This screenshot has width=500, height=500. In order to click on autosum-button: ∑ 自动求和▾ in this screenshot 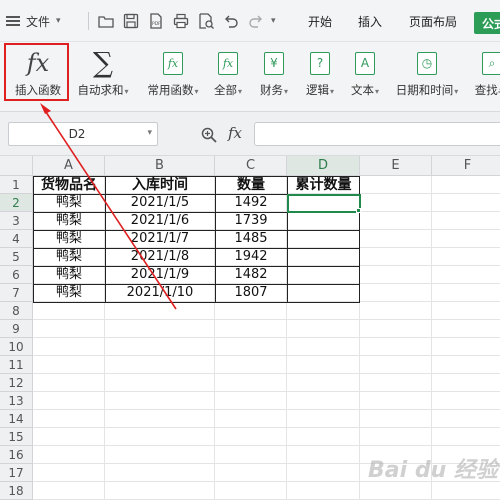, I will do `click(103, 76)`.